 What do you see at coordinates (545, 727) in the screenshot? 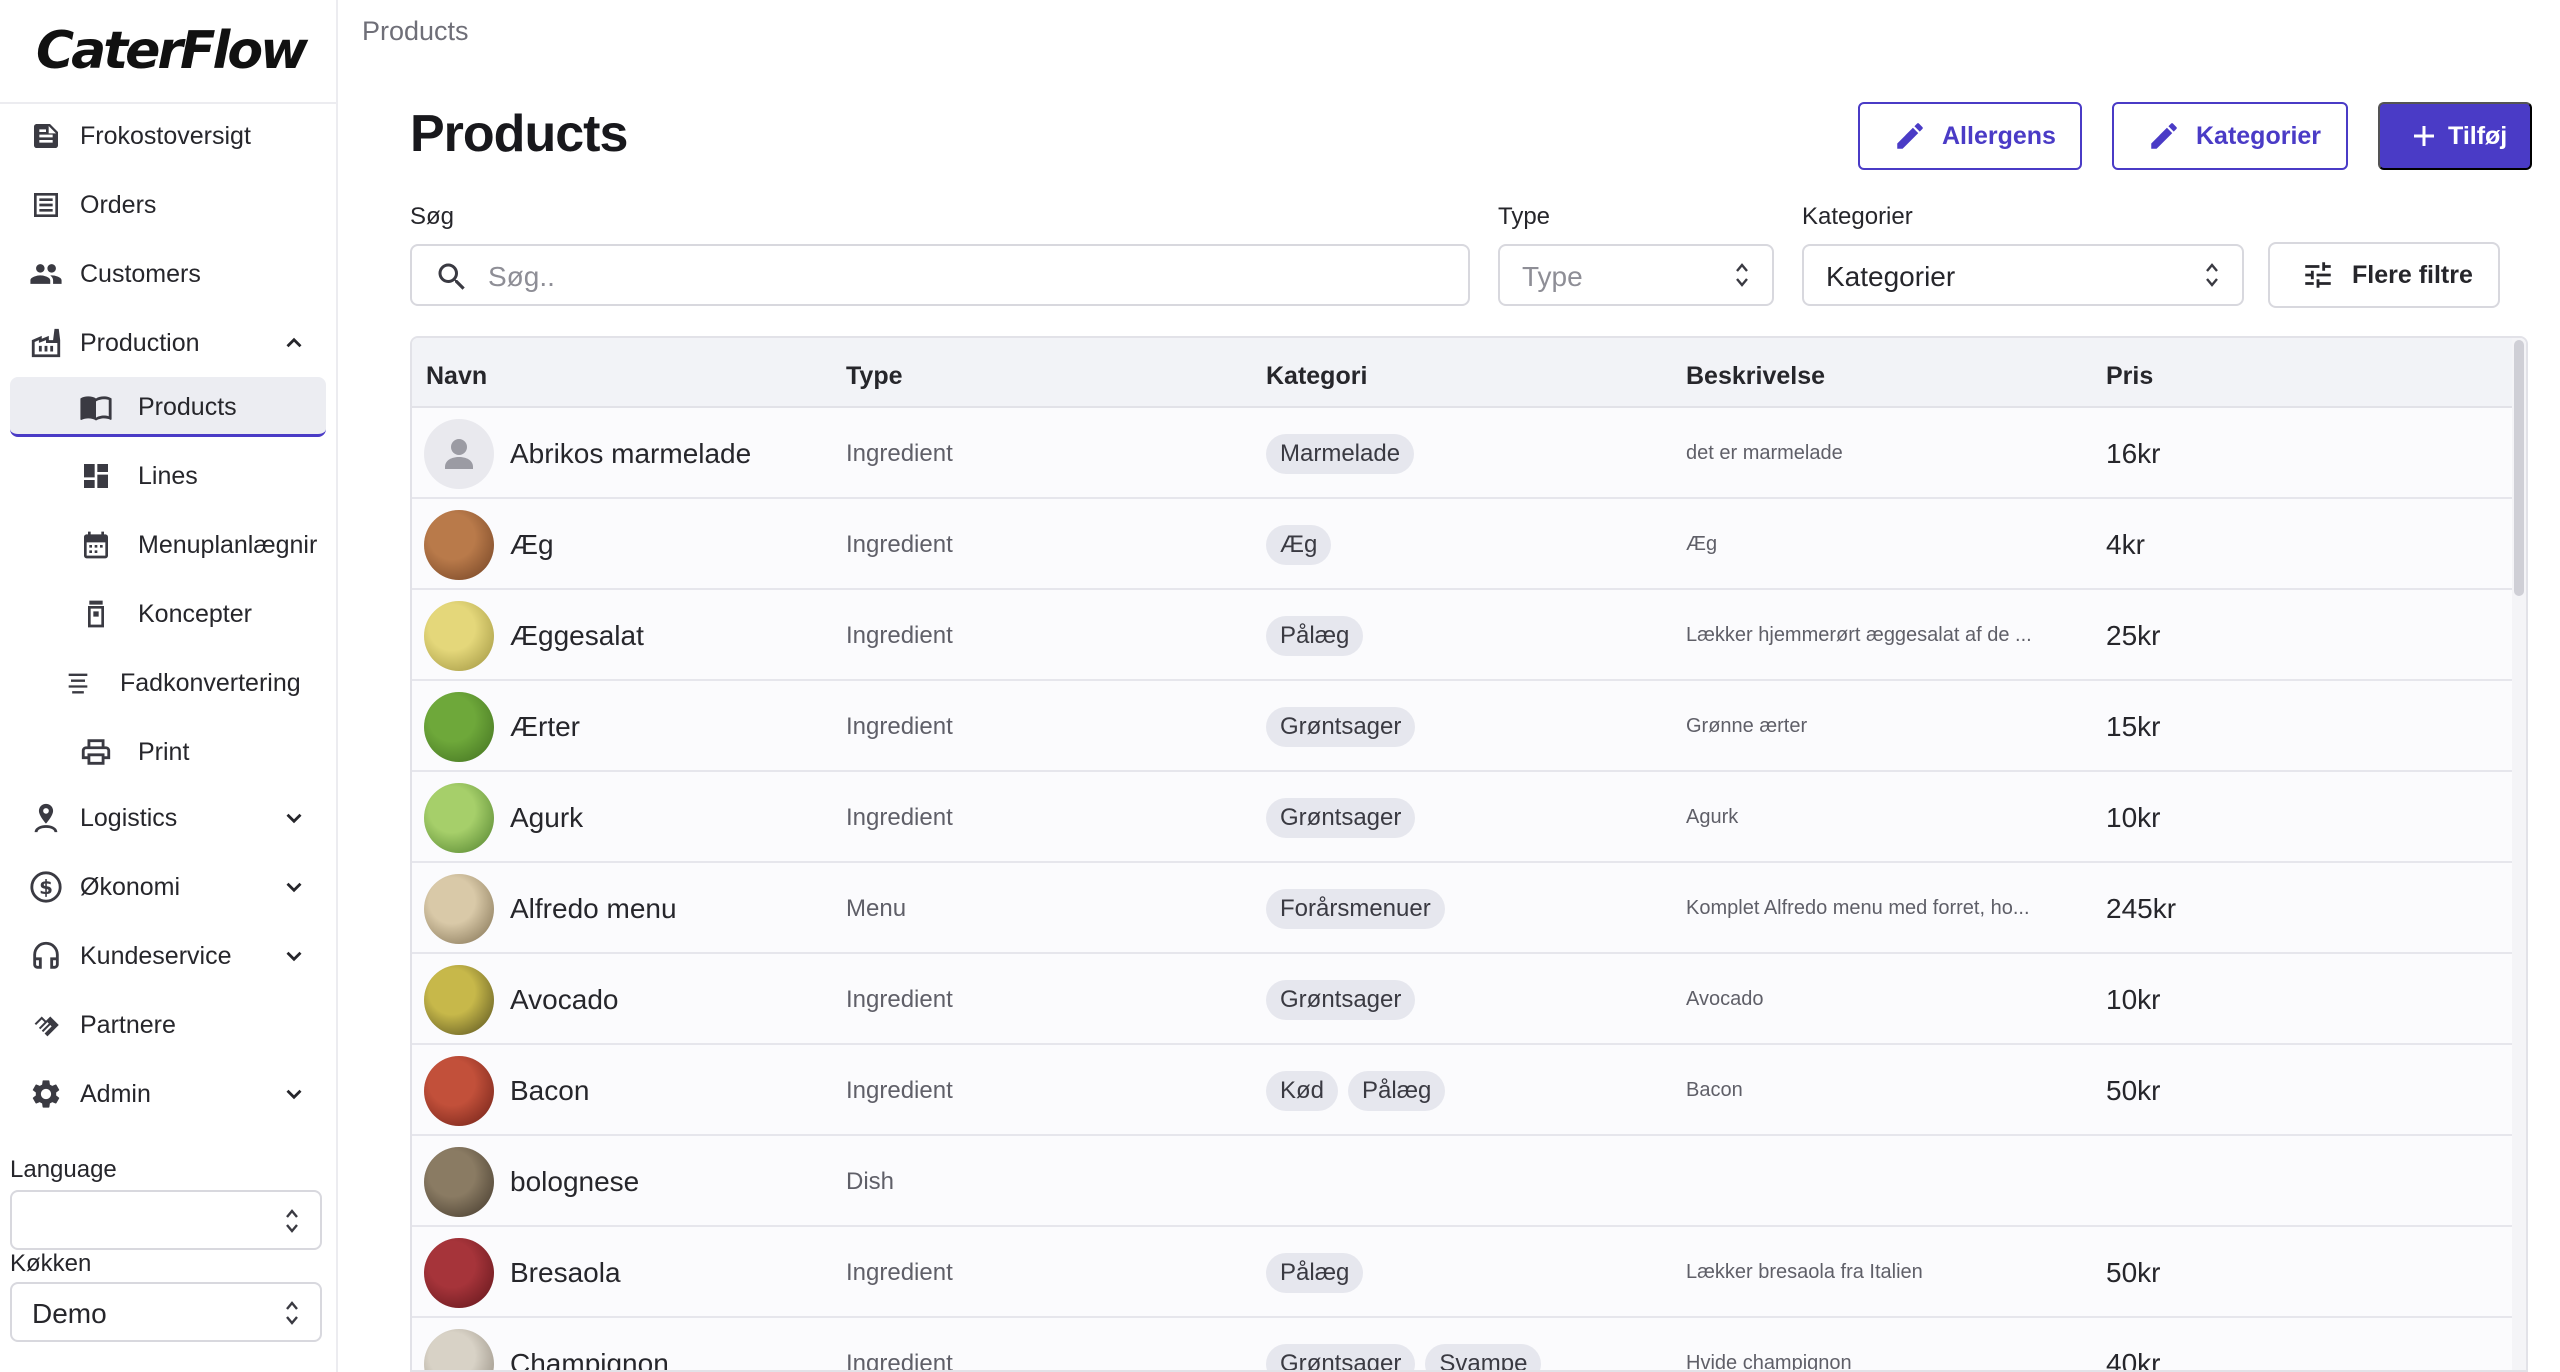
I see `product-name: Ærter` at bounding box center [545, 727].